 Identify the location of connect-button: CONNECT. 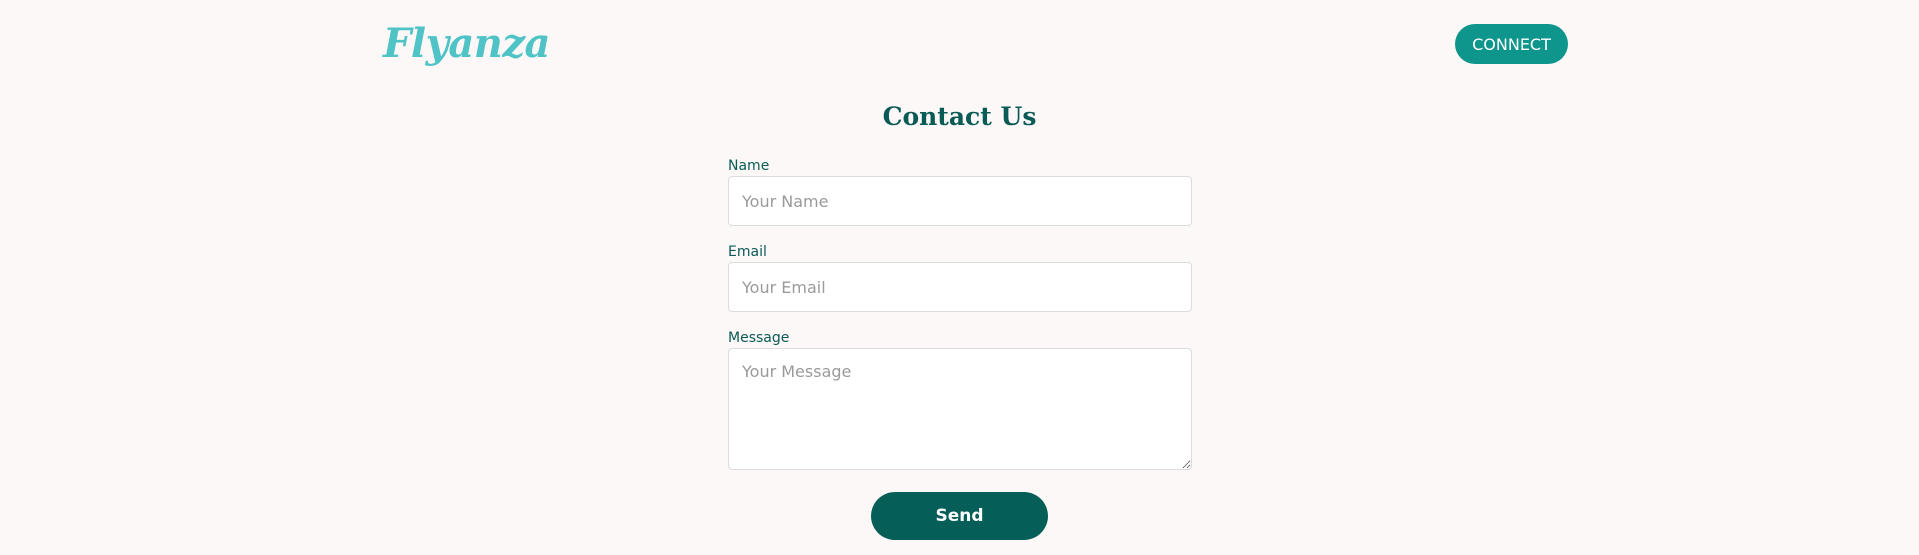
(1511, 44).